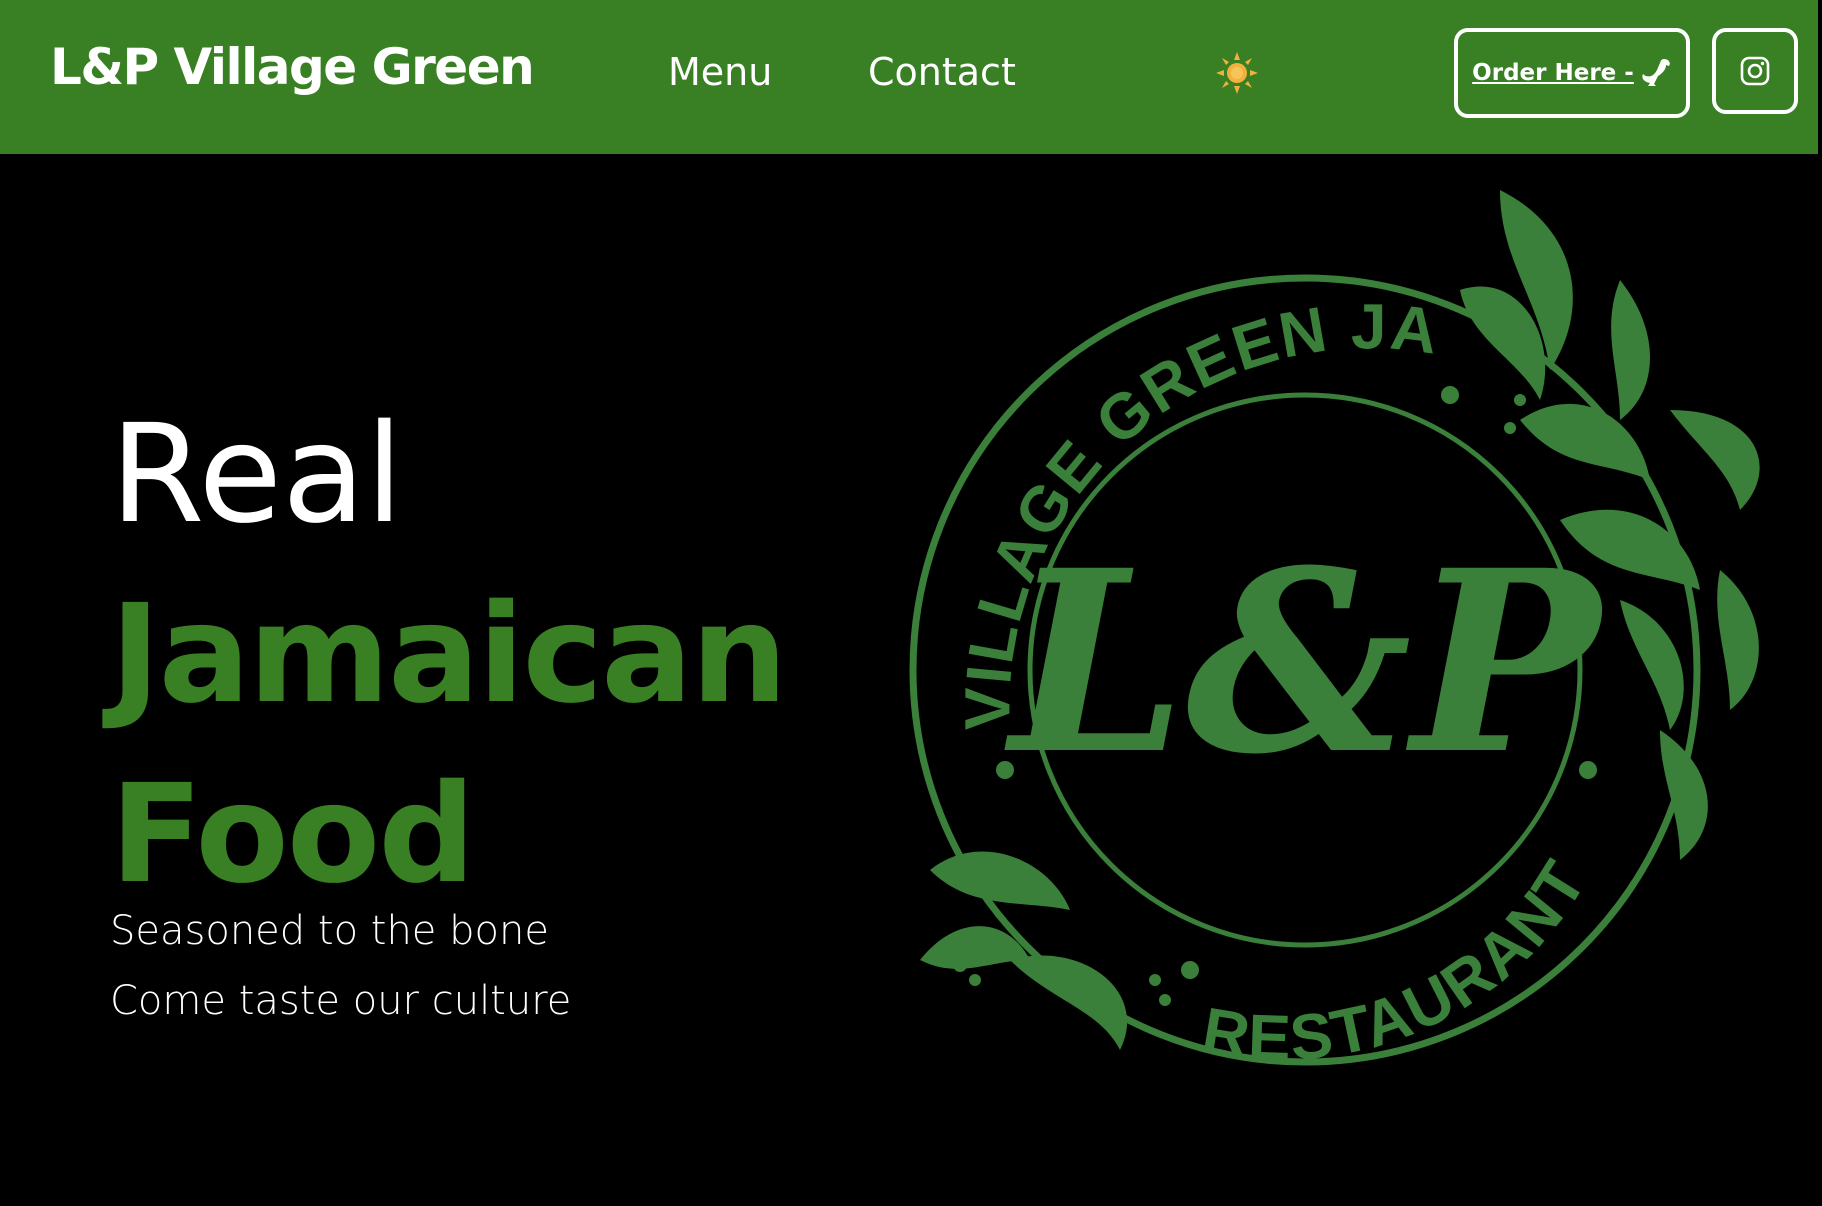  Describe the element at coordinates (1553, 73) in the screenshot. I see `order-button-label: Order Here -` at that location.